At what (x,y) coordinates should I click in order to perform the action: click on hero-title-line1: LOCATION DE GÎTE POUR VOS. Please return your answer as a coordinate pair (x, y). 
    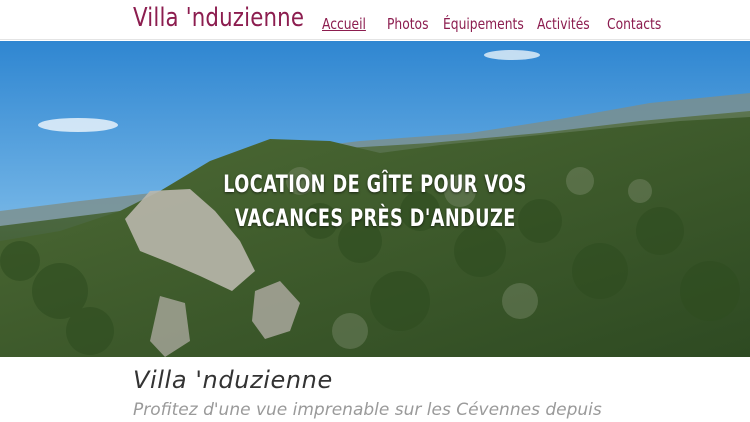
    Looking at the image, I should click on (375, 184).